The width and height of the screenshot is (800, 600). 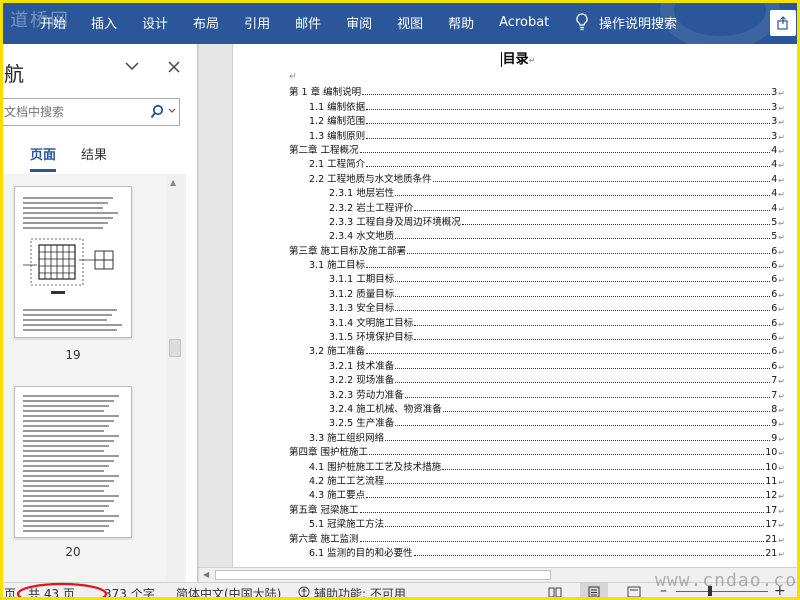 What do you see at coordinates (537, 508) in the screenshot?
I see `toc-entry: 第五章 冠梁施工 17 ↵` at bounding box center [537, 508].